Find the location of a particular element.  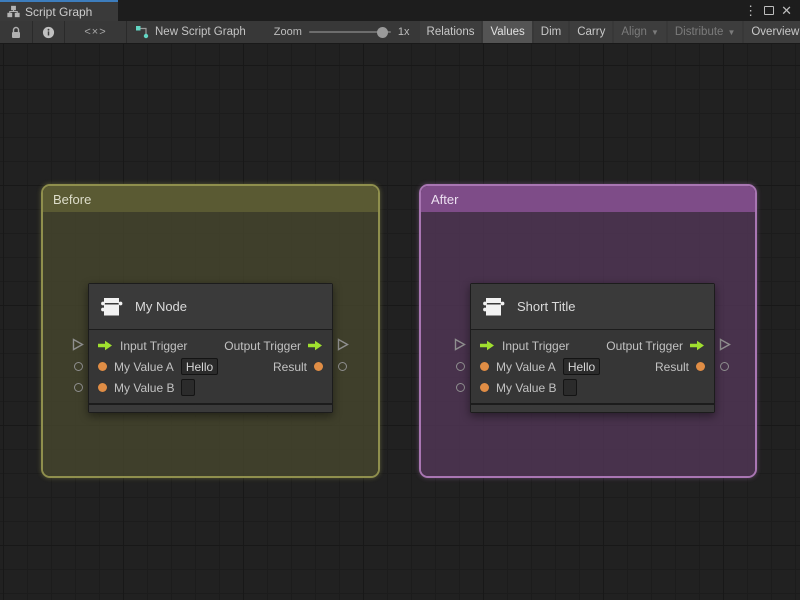

carry-button: Carry is located at coordinates (591, 32).